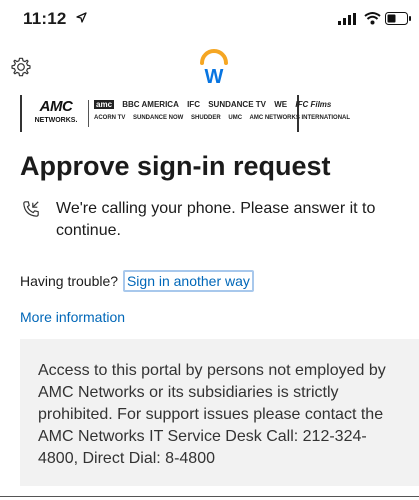 The width and height of the screenshot is (419, 500). Describe the element at coordinates (398, 18) in the screenshot. I see `battery-icon` at that location.